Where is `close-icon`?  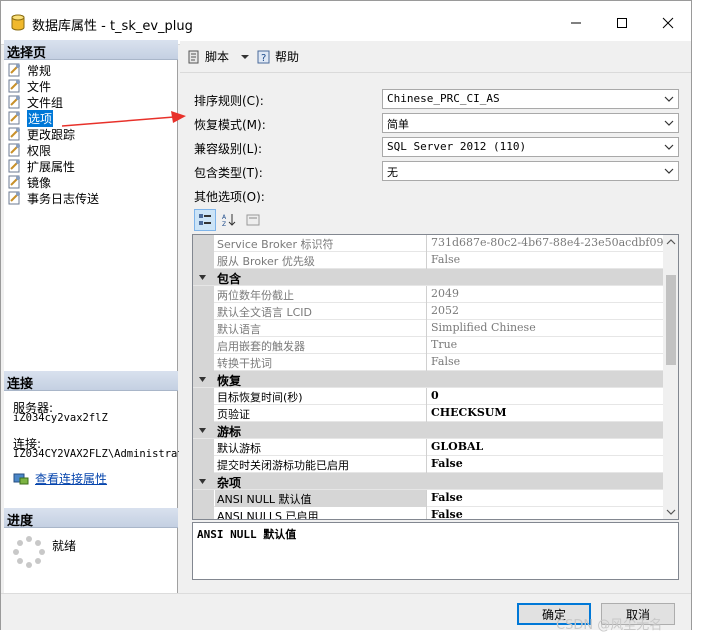 close-icon is located at coordinates (668, 23).